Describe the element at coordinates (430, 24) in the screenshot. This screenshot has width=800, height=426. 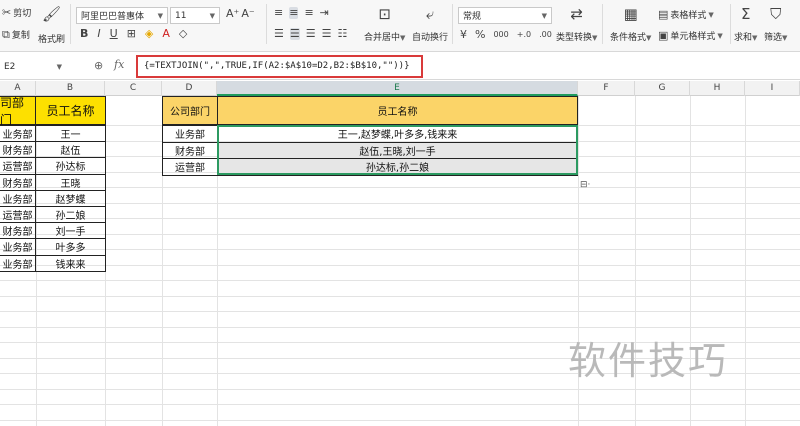
I see `auto-wrap-button: ⤶ 自动换行` at that location.